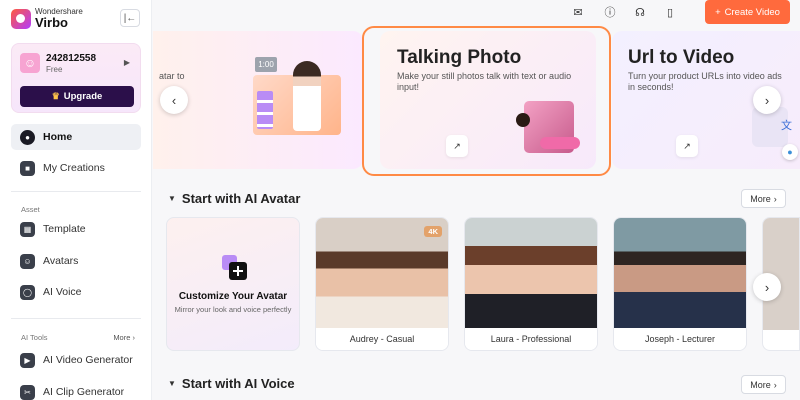 This screenshot has width=800, height=400. I want to click on chevron-left-icon: ‹, so click(174, 100).